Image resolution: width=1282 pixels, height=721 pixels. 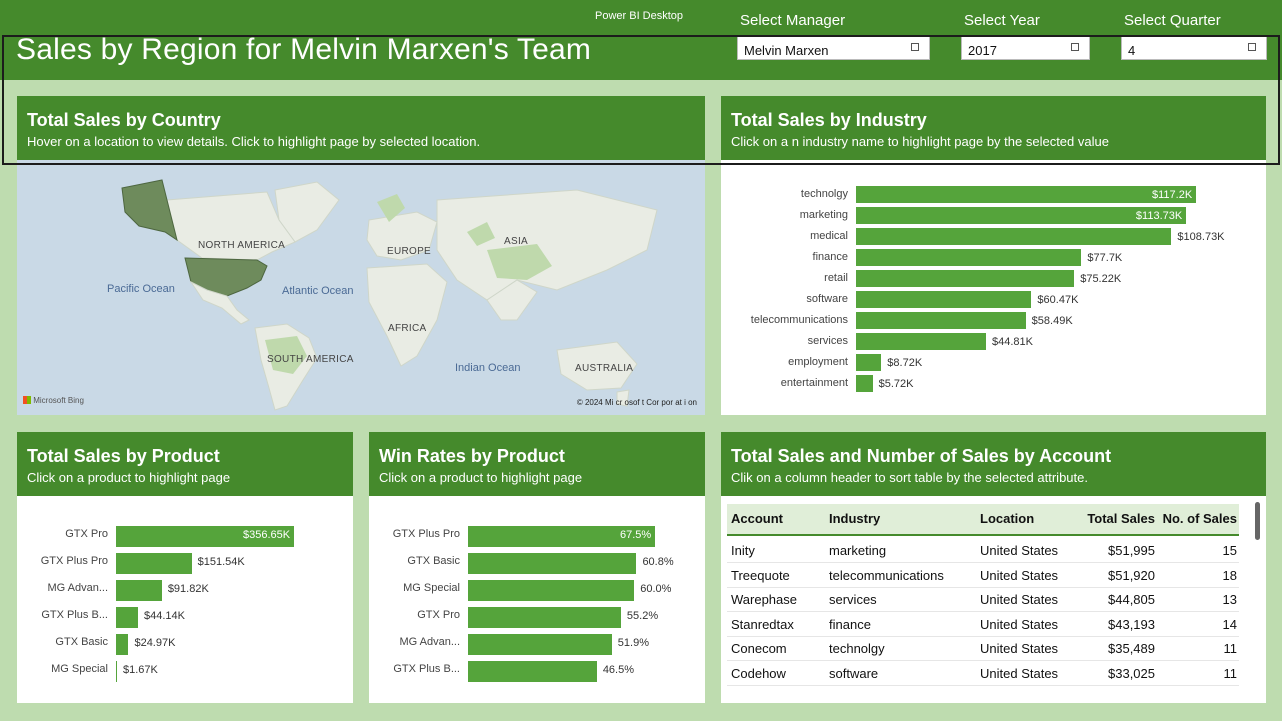 I want to click on table-row: Conecom technolgy United States $35,489 11, so click(x=983, y=649).